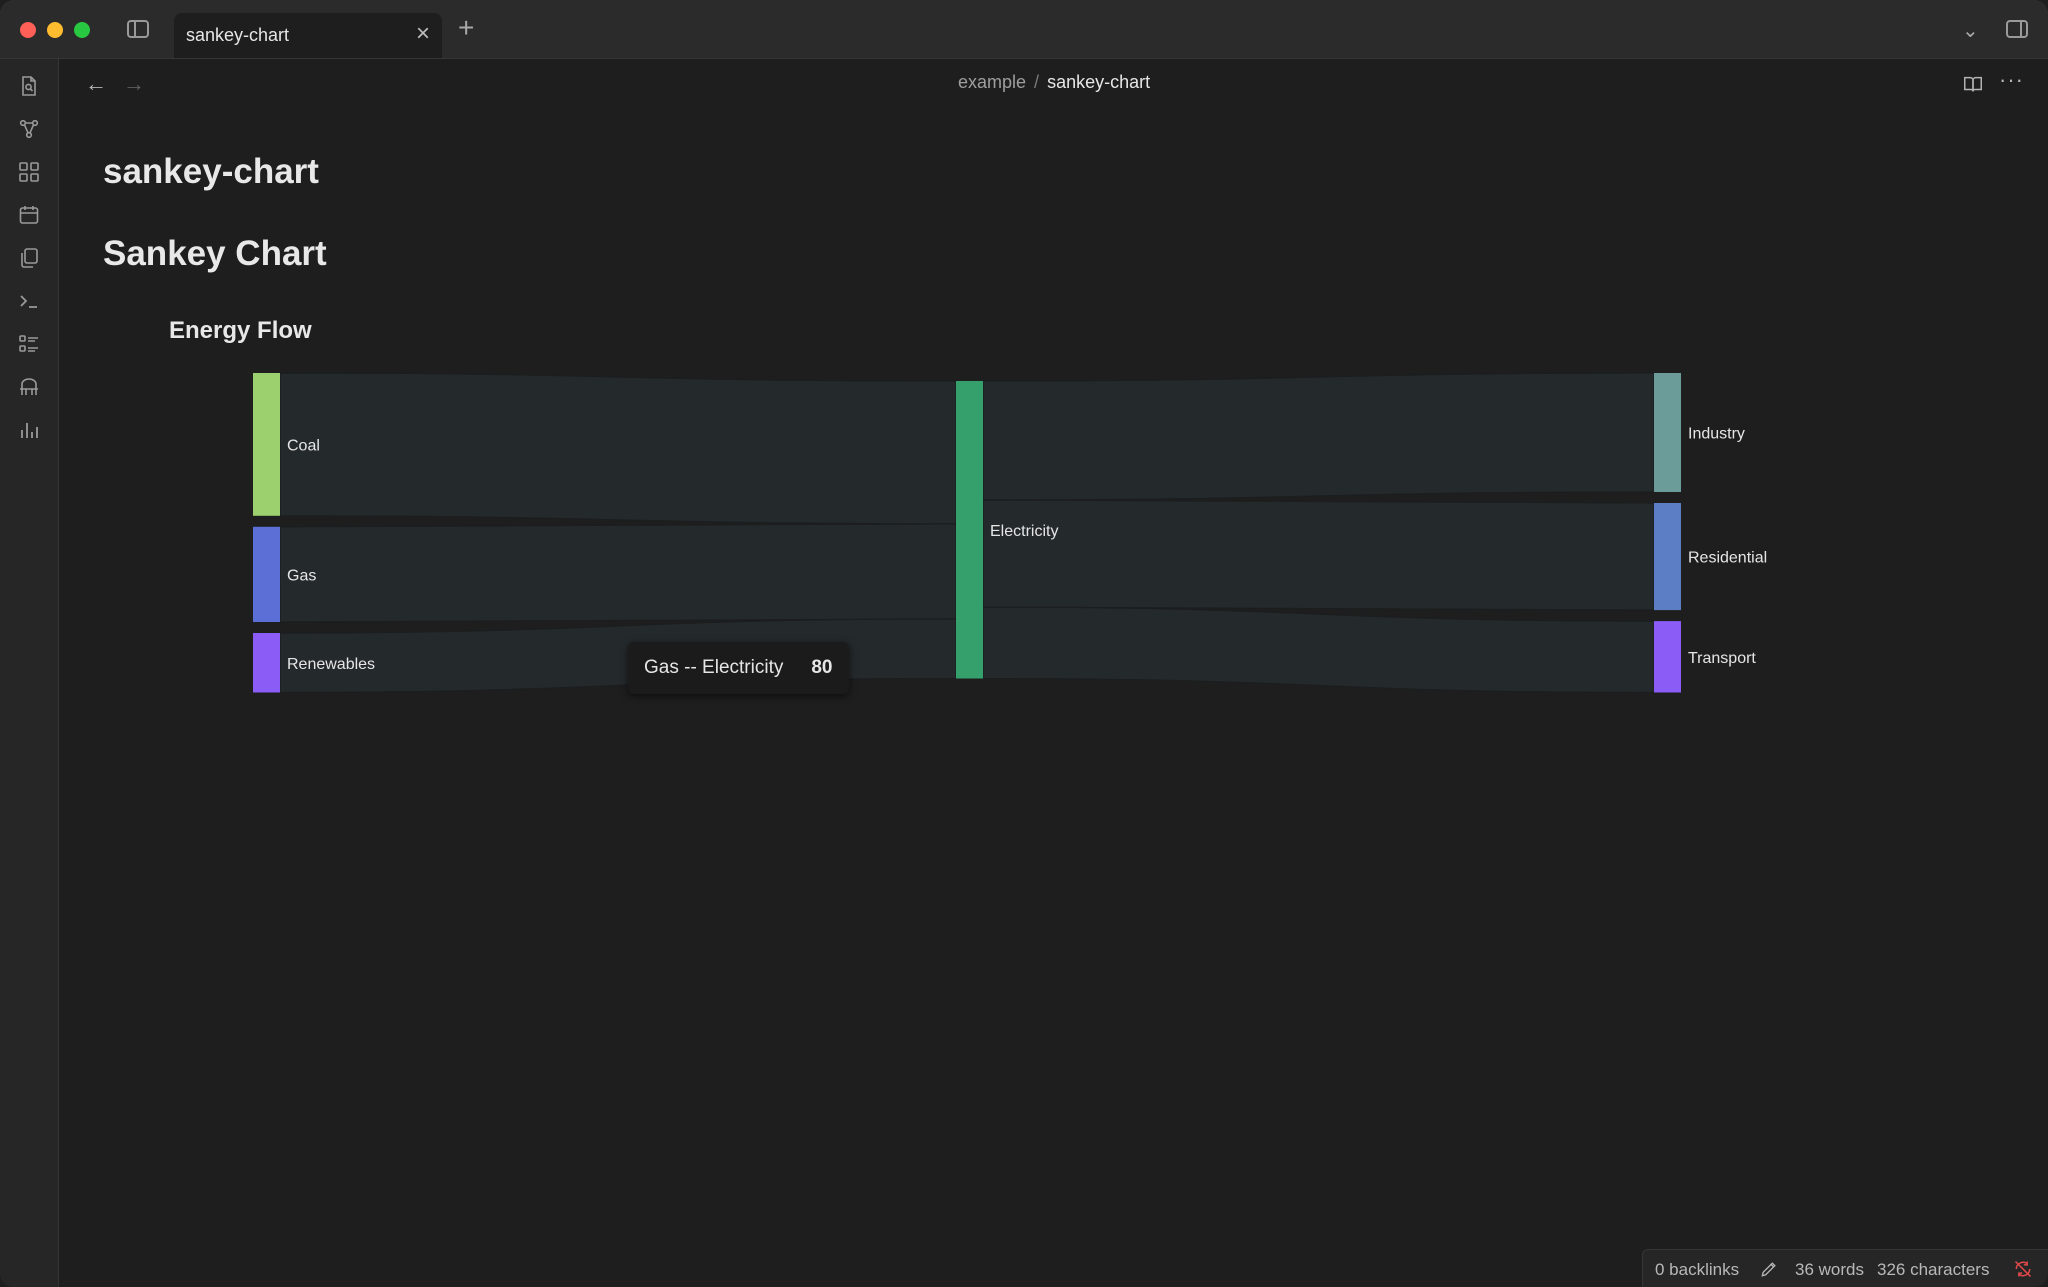 This screenshot has height=1287, width=2048. Describe the element at coordinates (266, 574) in the screenshot. I see `node-gas` at that location.